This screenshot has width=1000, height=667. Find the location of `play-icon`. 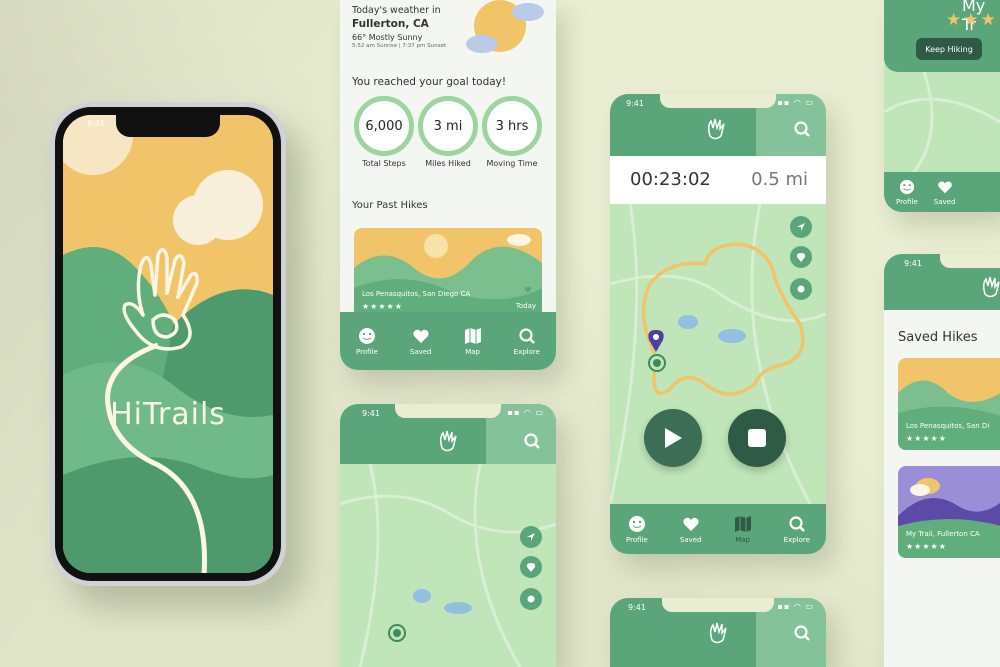

play-icon is located at coordinates (673, 438).